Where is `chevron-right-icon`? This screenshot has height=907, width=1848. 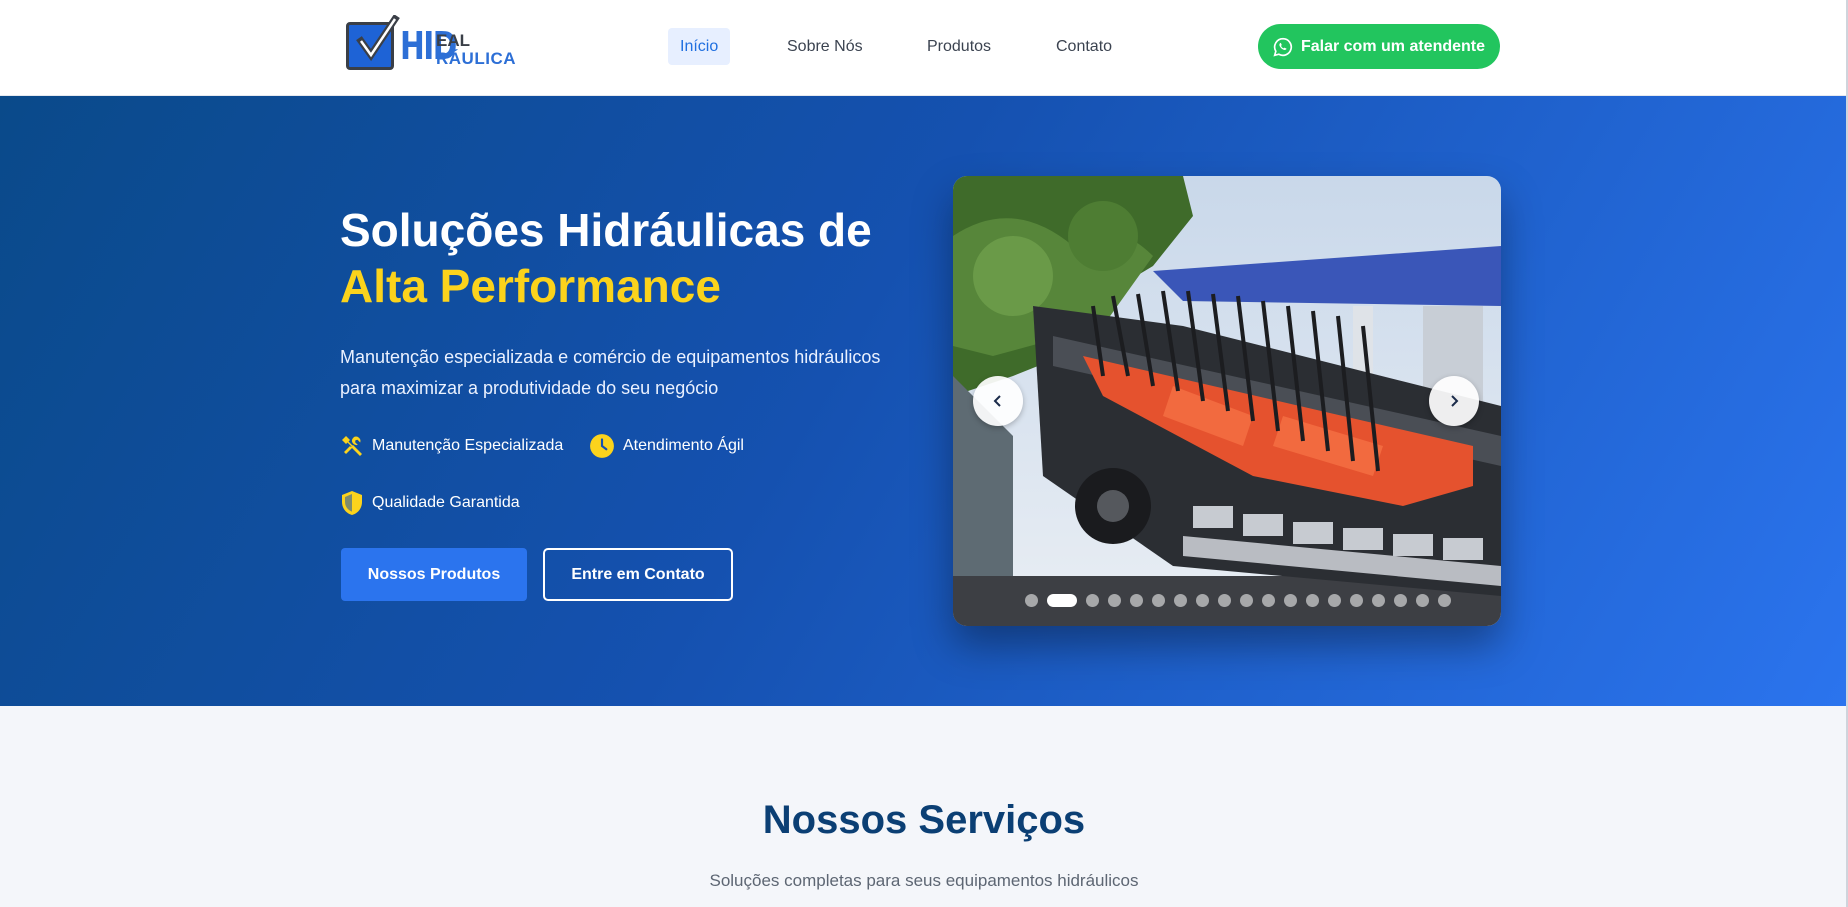
chevron-right-icon is located at coordinates (1455, 401).